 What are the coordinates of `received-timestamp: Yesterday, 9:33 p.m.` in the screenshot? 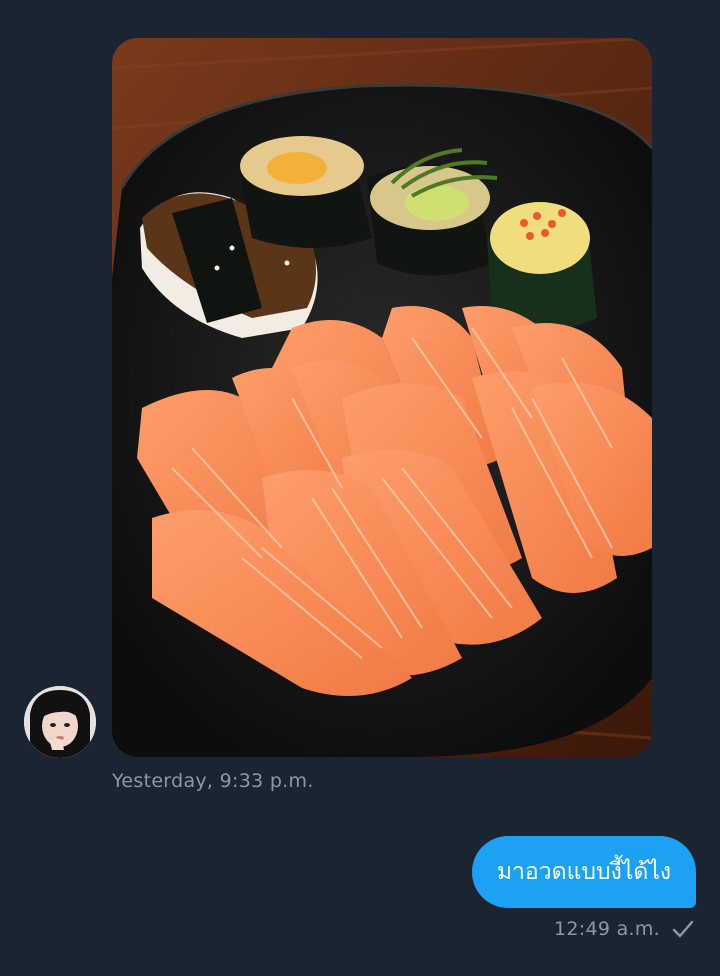 It's located at (213, 781).